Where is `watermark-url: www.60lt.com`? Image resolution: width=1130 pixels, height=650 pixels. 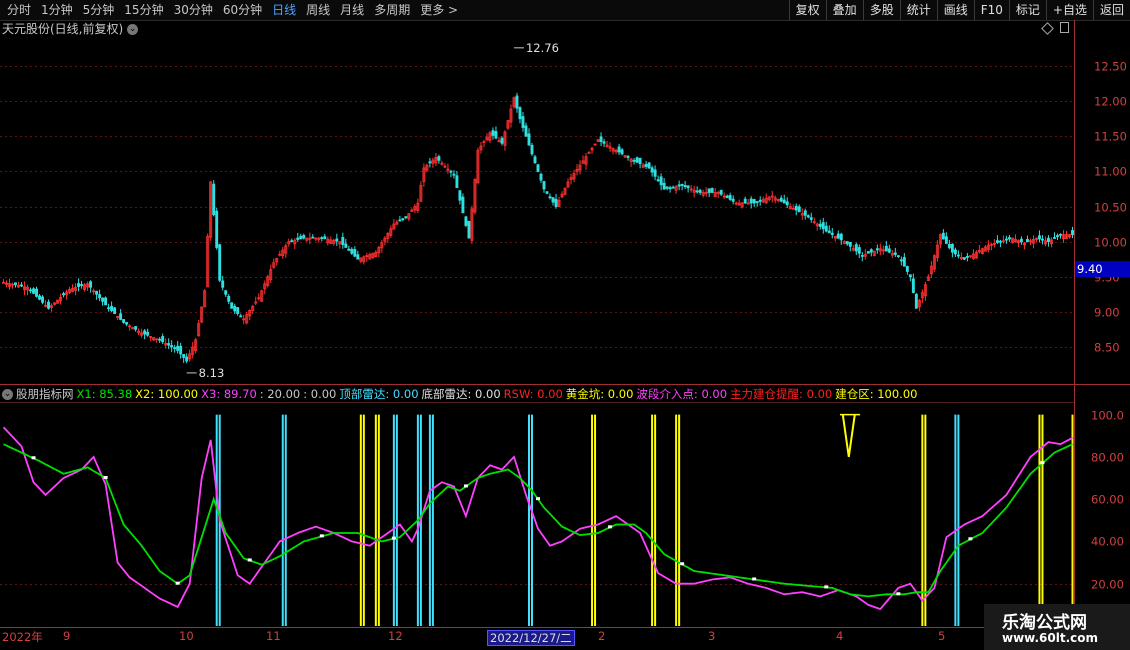
watermark-url: www.60lt.com is located at coordinates (1050, 638).